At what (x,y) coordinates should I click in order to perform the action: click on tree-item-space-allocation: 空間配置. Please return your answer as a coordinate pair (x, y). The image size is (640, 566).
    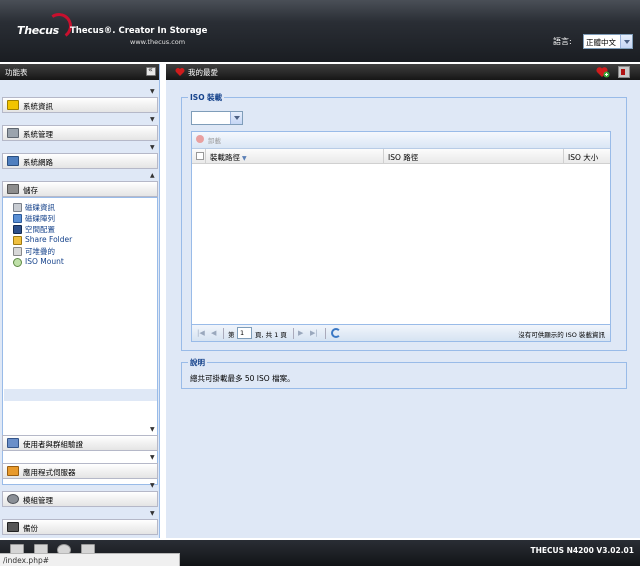
    Looking at the image, I should click on (34, 229).